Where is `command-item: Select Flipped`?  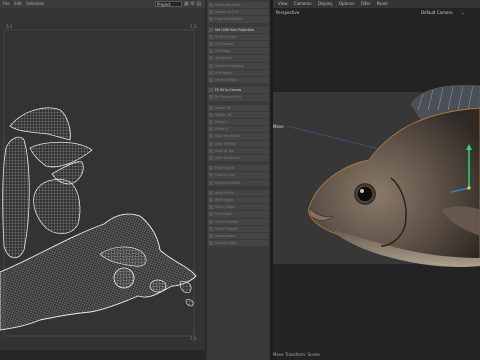 command-item: Select Flipped is located at coordinates (238, 228).